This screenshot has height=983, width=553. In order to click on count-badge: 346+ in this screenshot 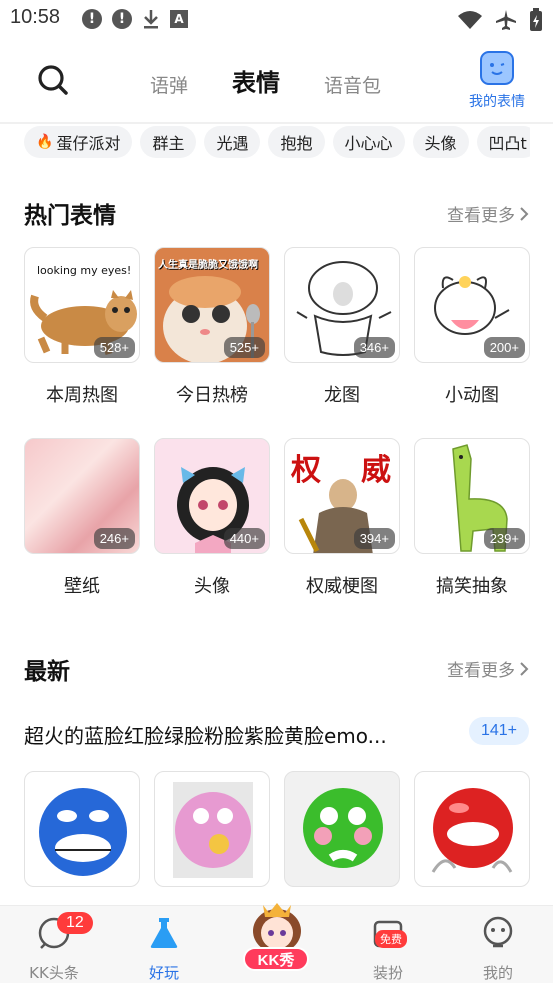, I will do `click(374, 347)`.